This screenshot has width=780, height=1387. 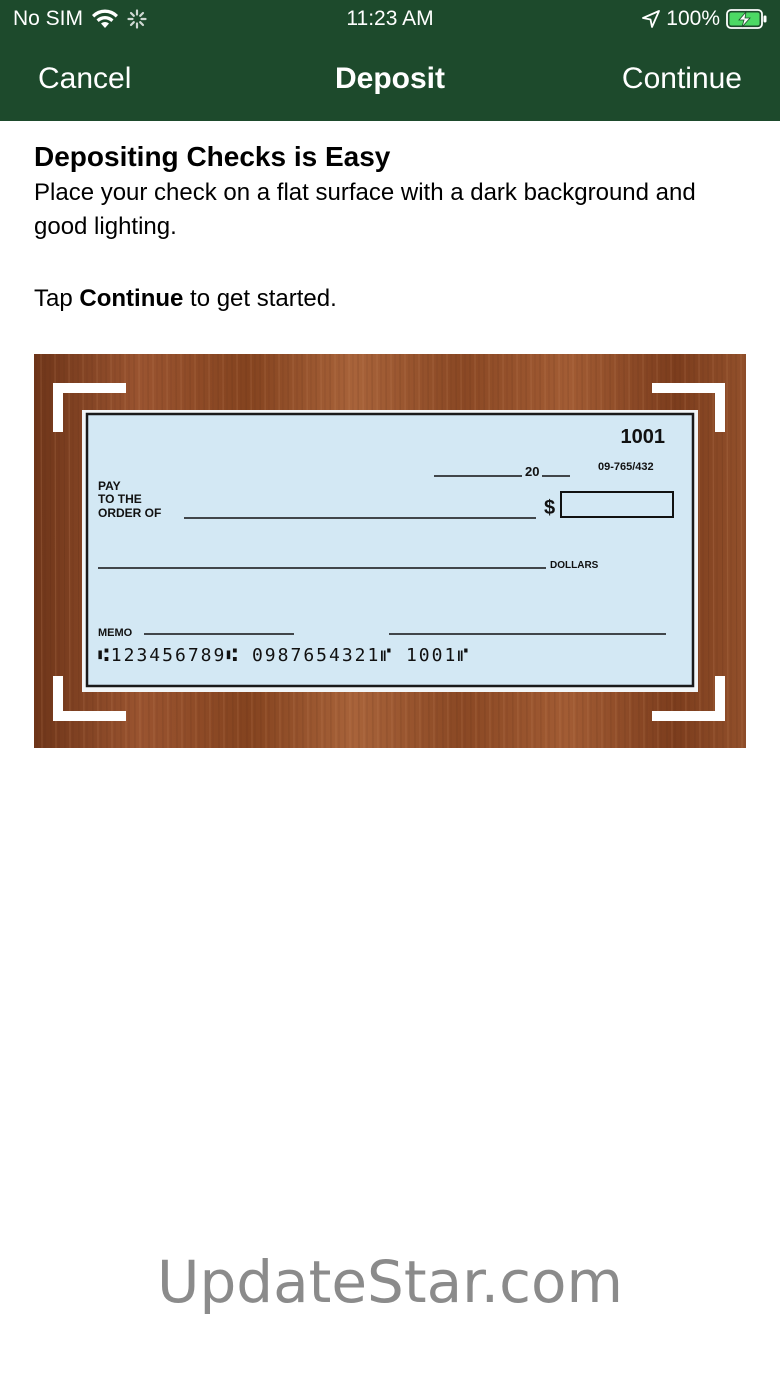 I want to click on watermark: UpdateStar.com, so click(x=390, y=1282).